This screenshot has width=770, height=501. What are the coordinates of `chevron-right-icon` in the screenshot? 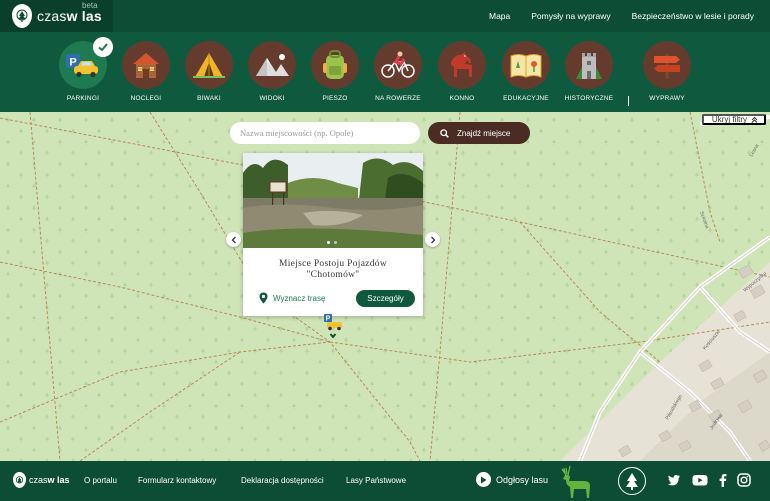 It's located at (432, 239).